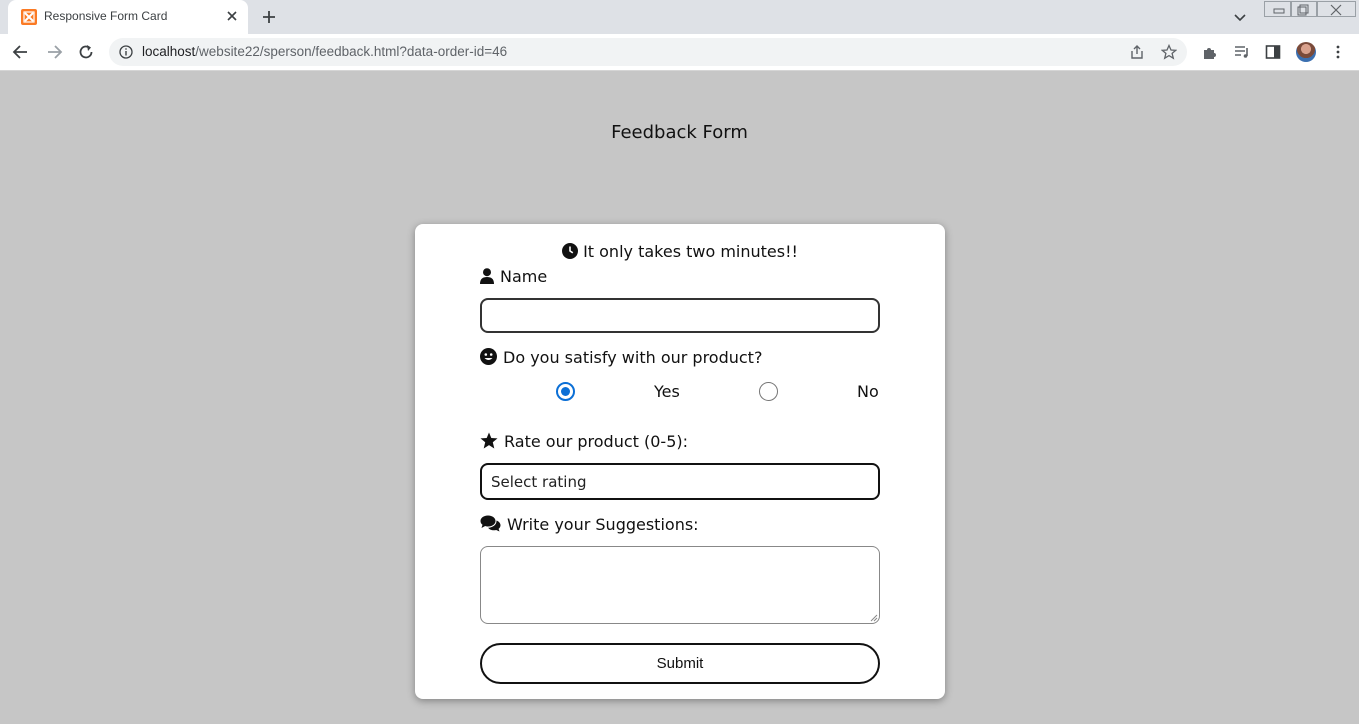 The image size is (1359, 724). I want to click on profile-avatar, so click(1306, 52).